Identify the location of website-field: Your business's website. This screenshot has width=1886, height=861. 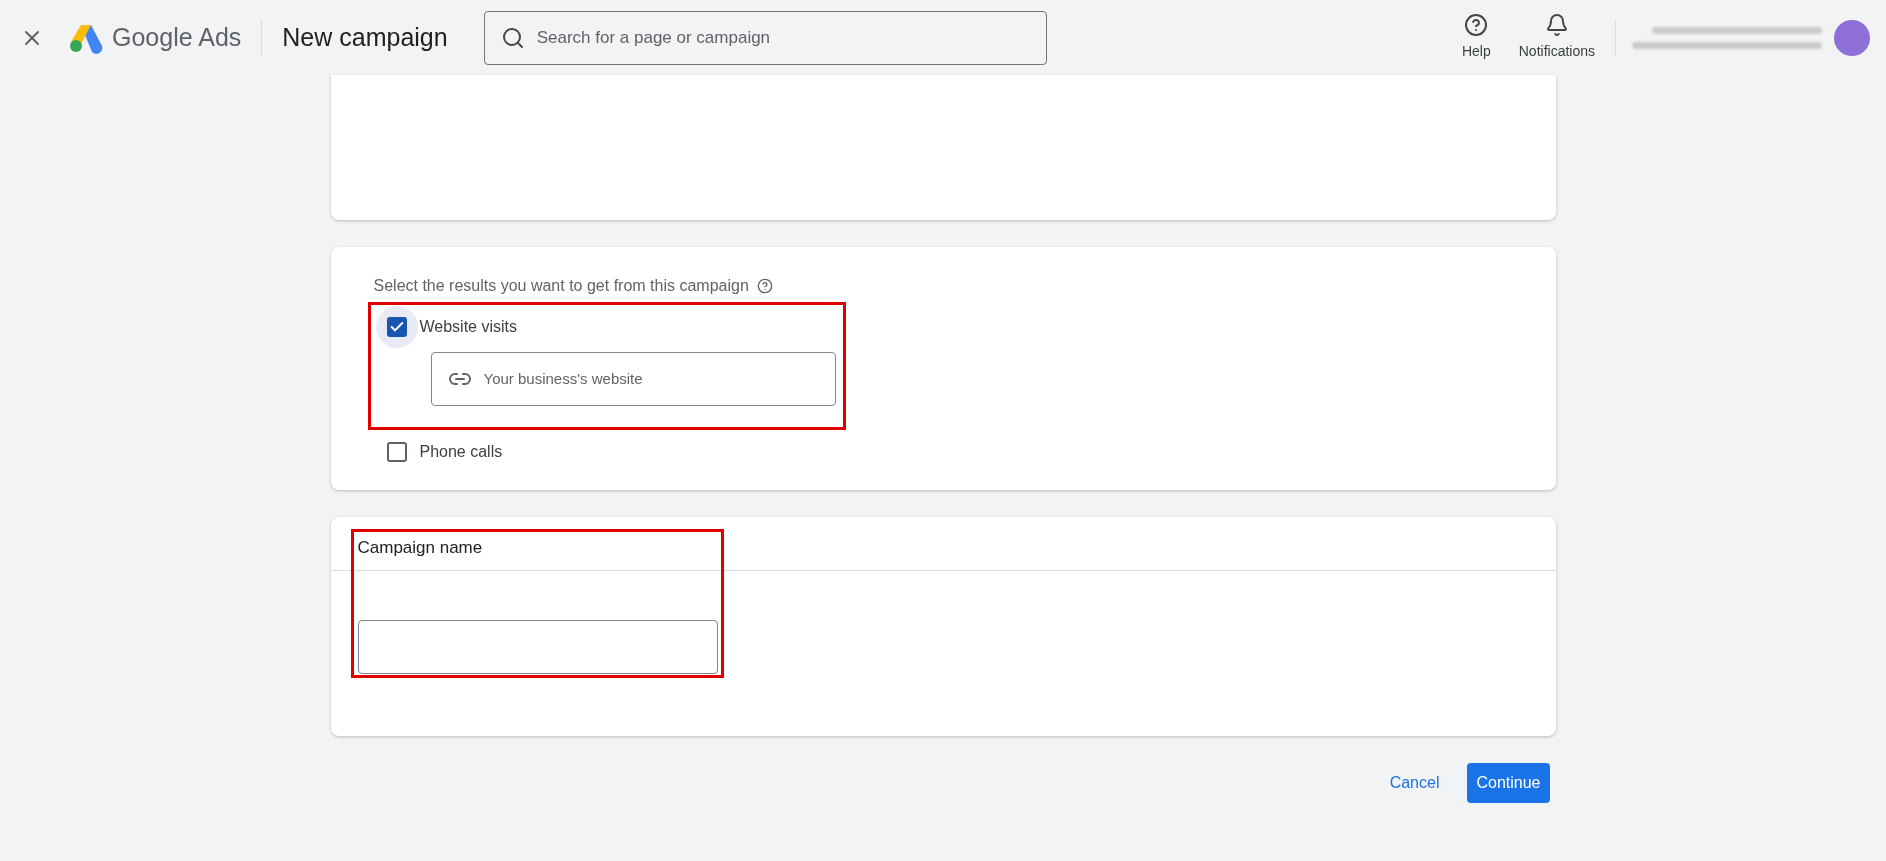
(633, 379).